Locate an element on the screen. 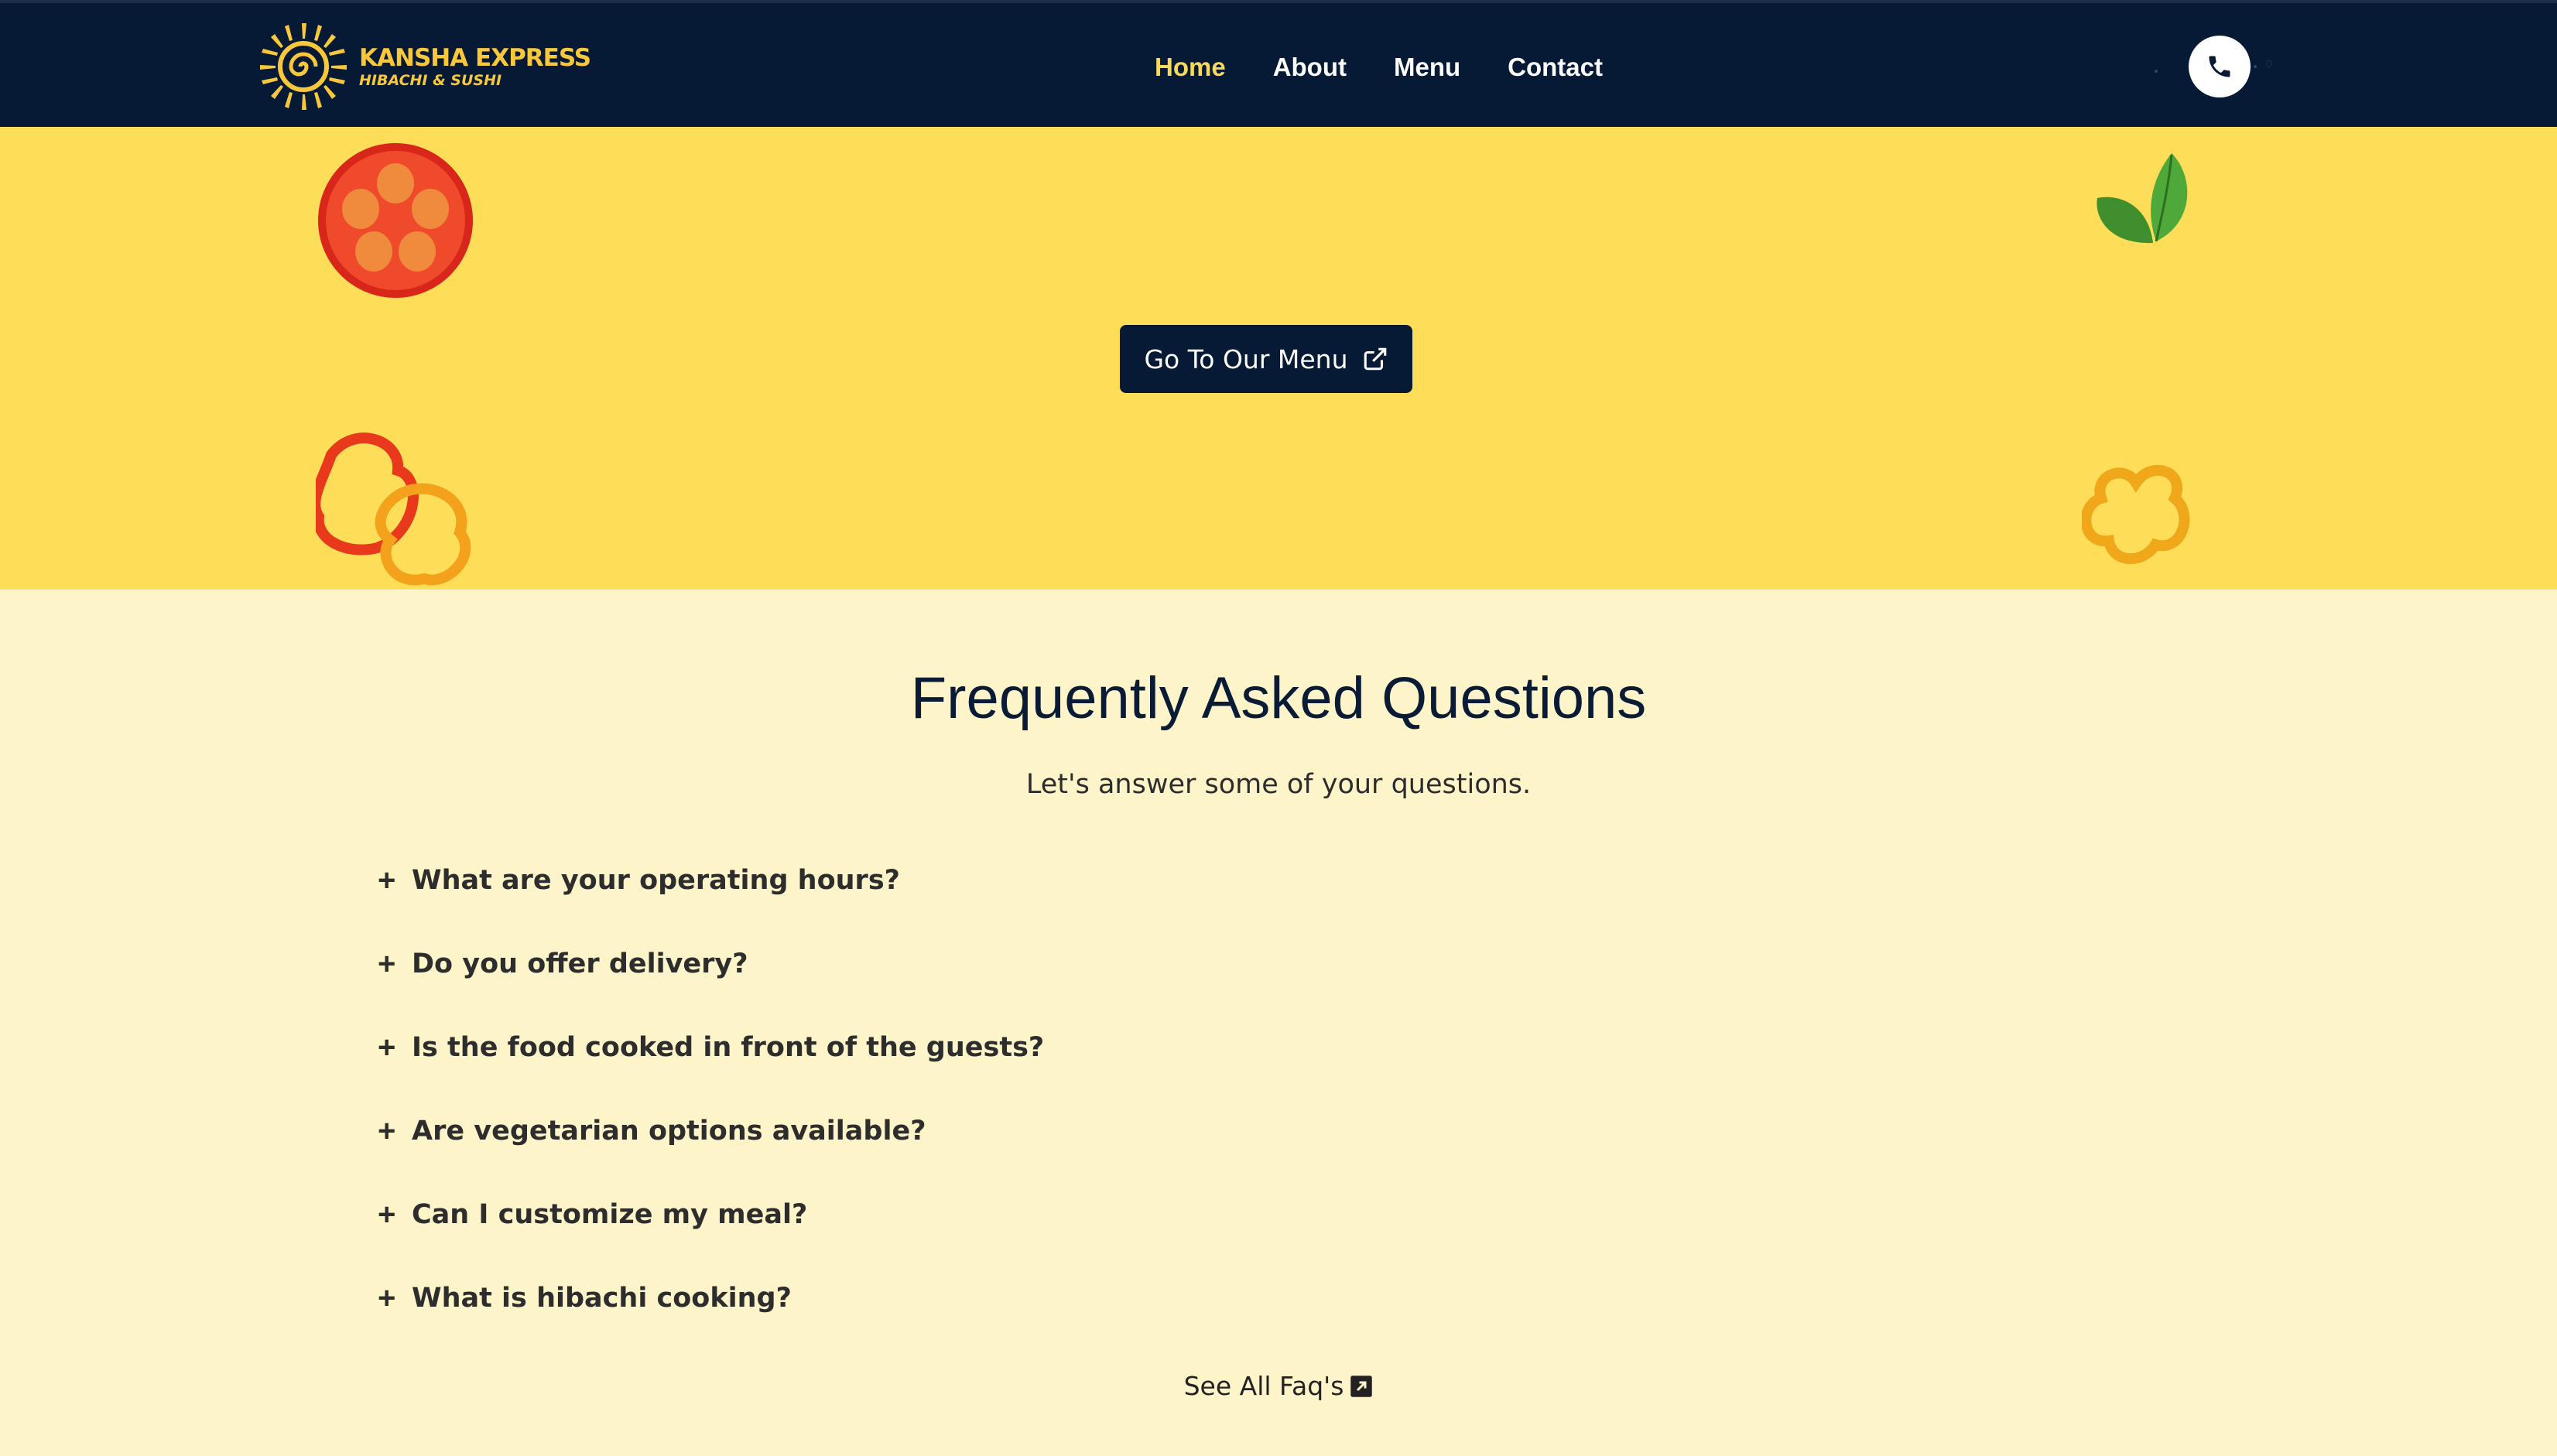 The width and height of the screenshot is (2557, 1456). phone-button is located at coordinates (2220, 66).